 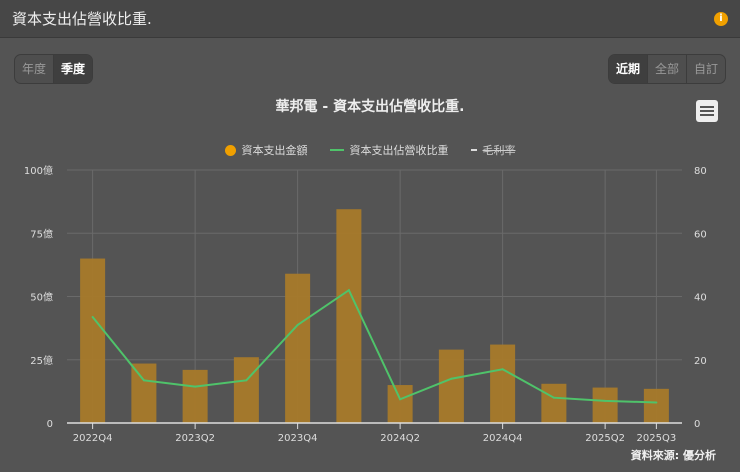 What do you see at coordinates (700, 298) in the screenshot?
I see `right-axis-tick: 40` at bounding box center [700, 298].